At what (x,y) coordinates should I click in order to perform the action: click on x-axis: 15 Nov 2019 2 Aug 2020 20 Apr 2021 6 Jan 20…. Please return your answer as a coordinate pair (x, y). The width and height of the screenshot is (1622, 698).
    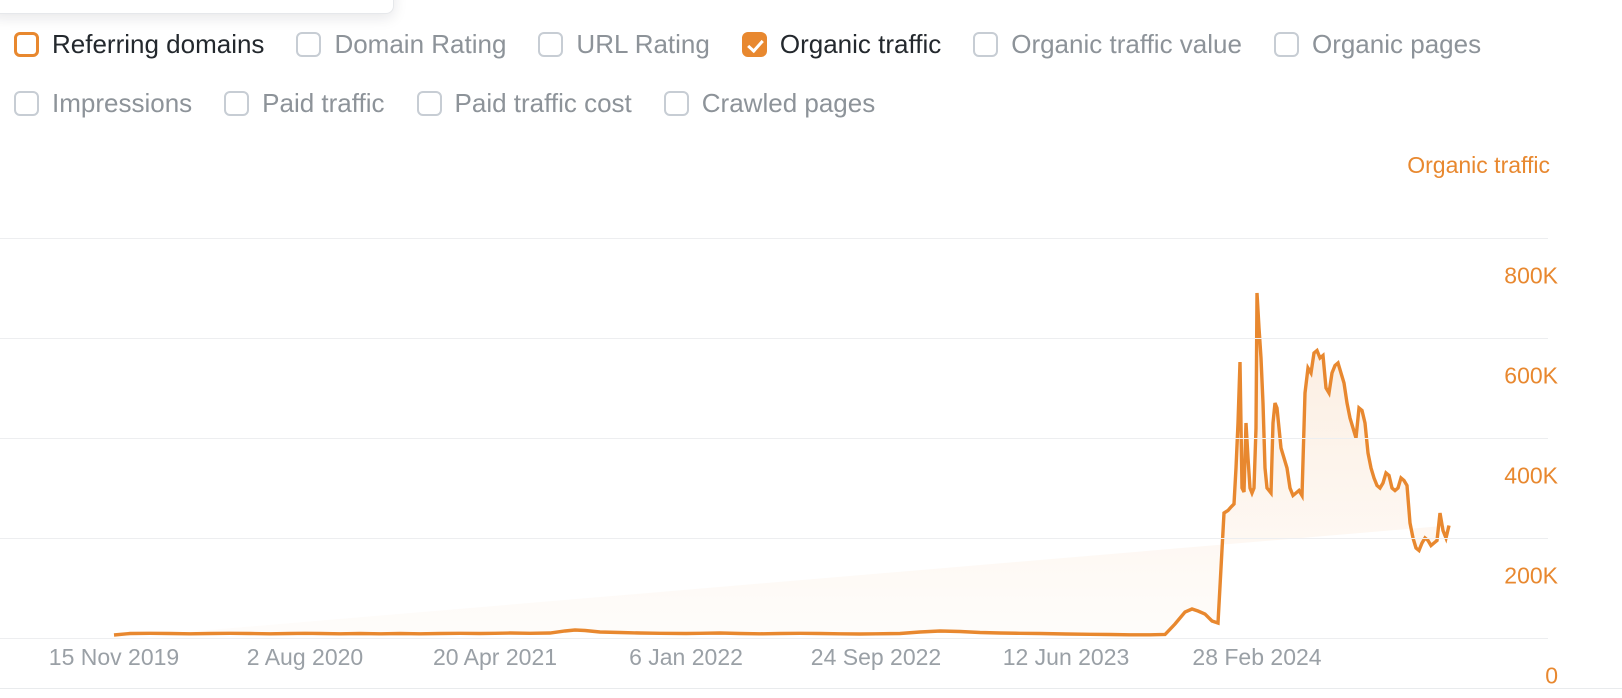
    Looking at the image, I should click on (774, 661).